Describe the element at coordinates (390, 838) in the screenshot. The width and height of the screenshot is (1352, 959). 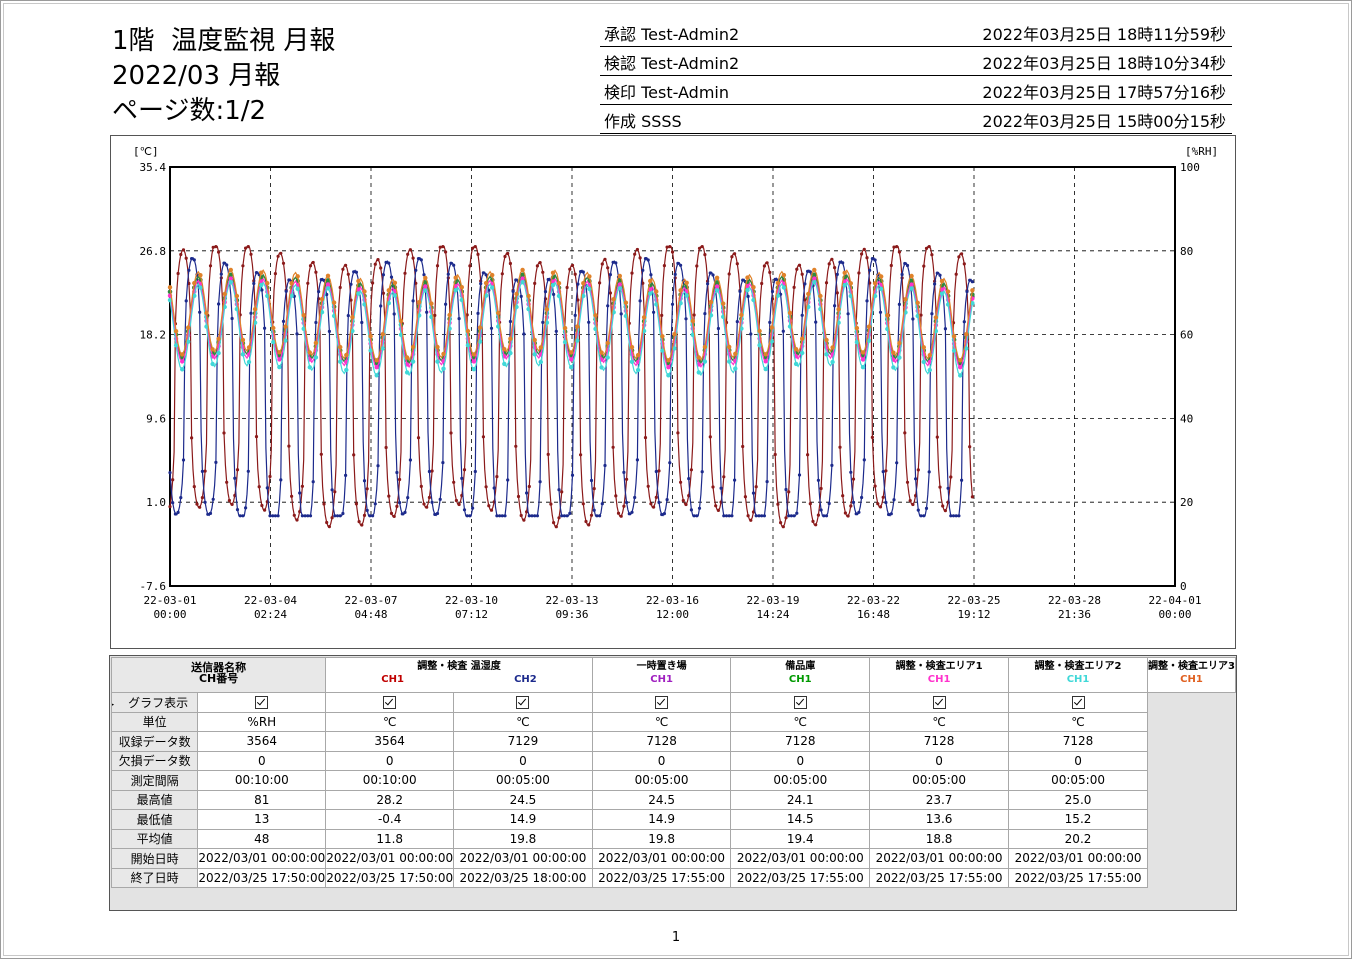
I see `value-cell: 11.8` at that location.